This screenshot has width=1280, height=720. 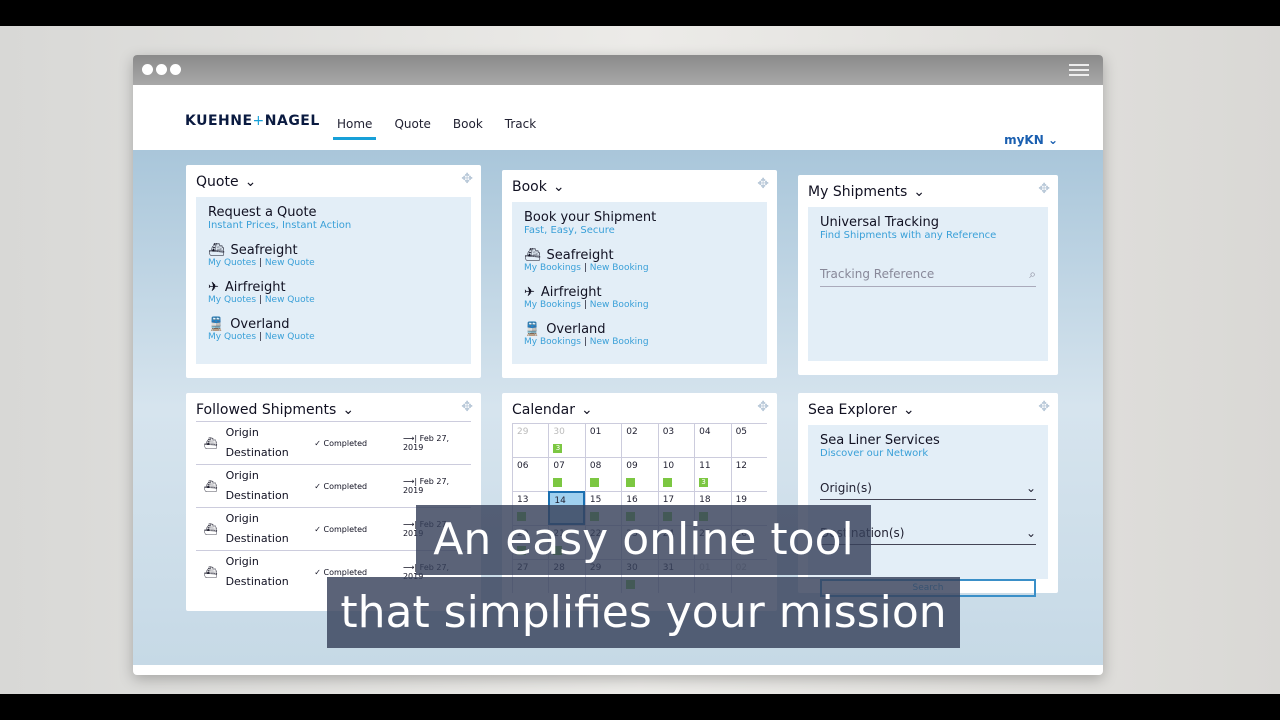 I want to click on calendar-day: 08, so click(x=603, y=474).